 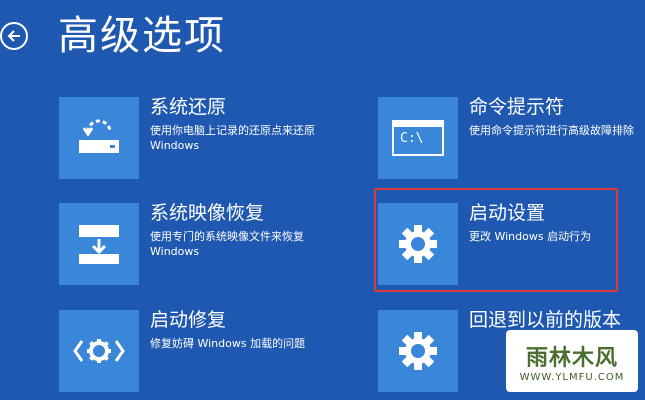 What do you see at coordinates (188, 320) in the screenshot?
I see `startup-repair-title: 启动修复` at bounding box center [188, 320].